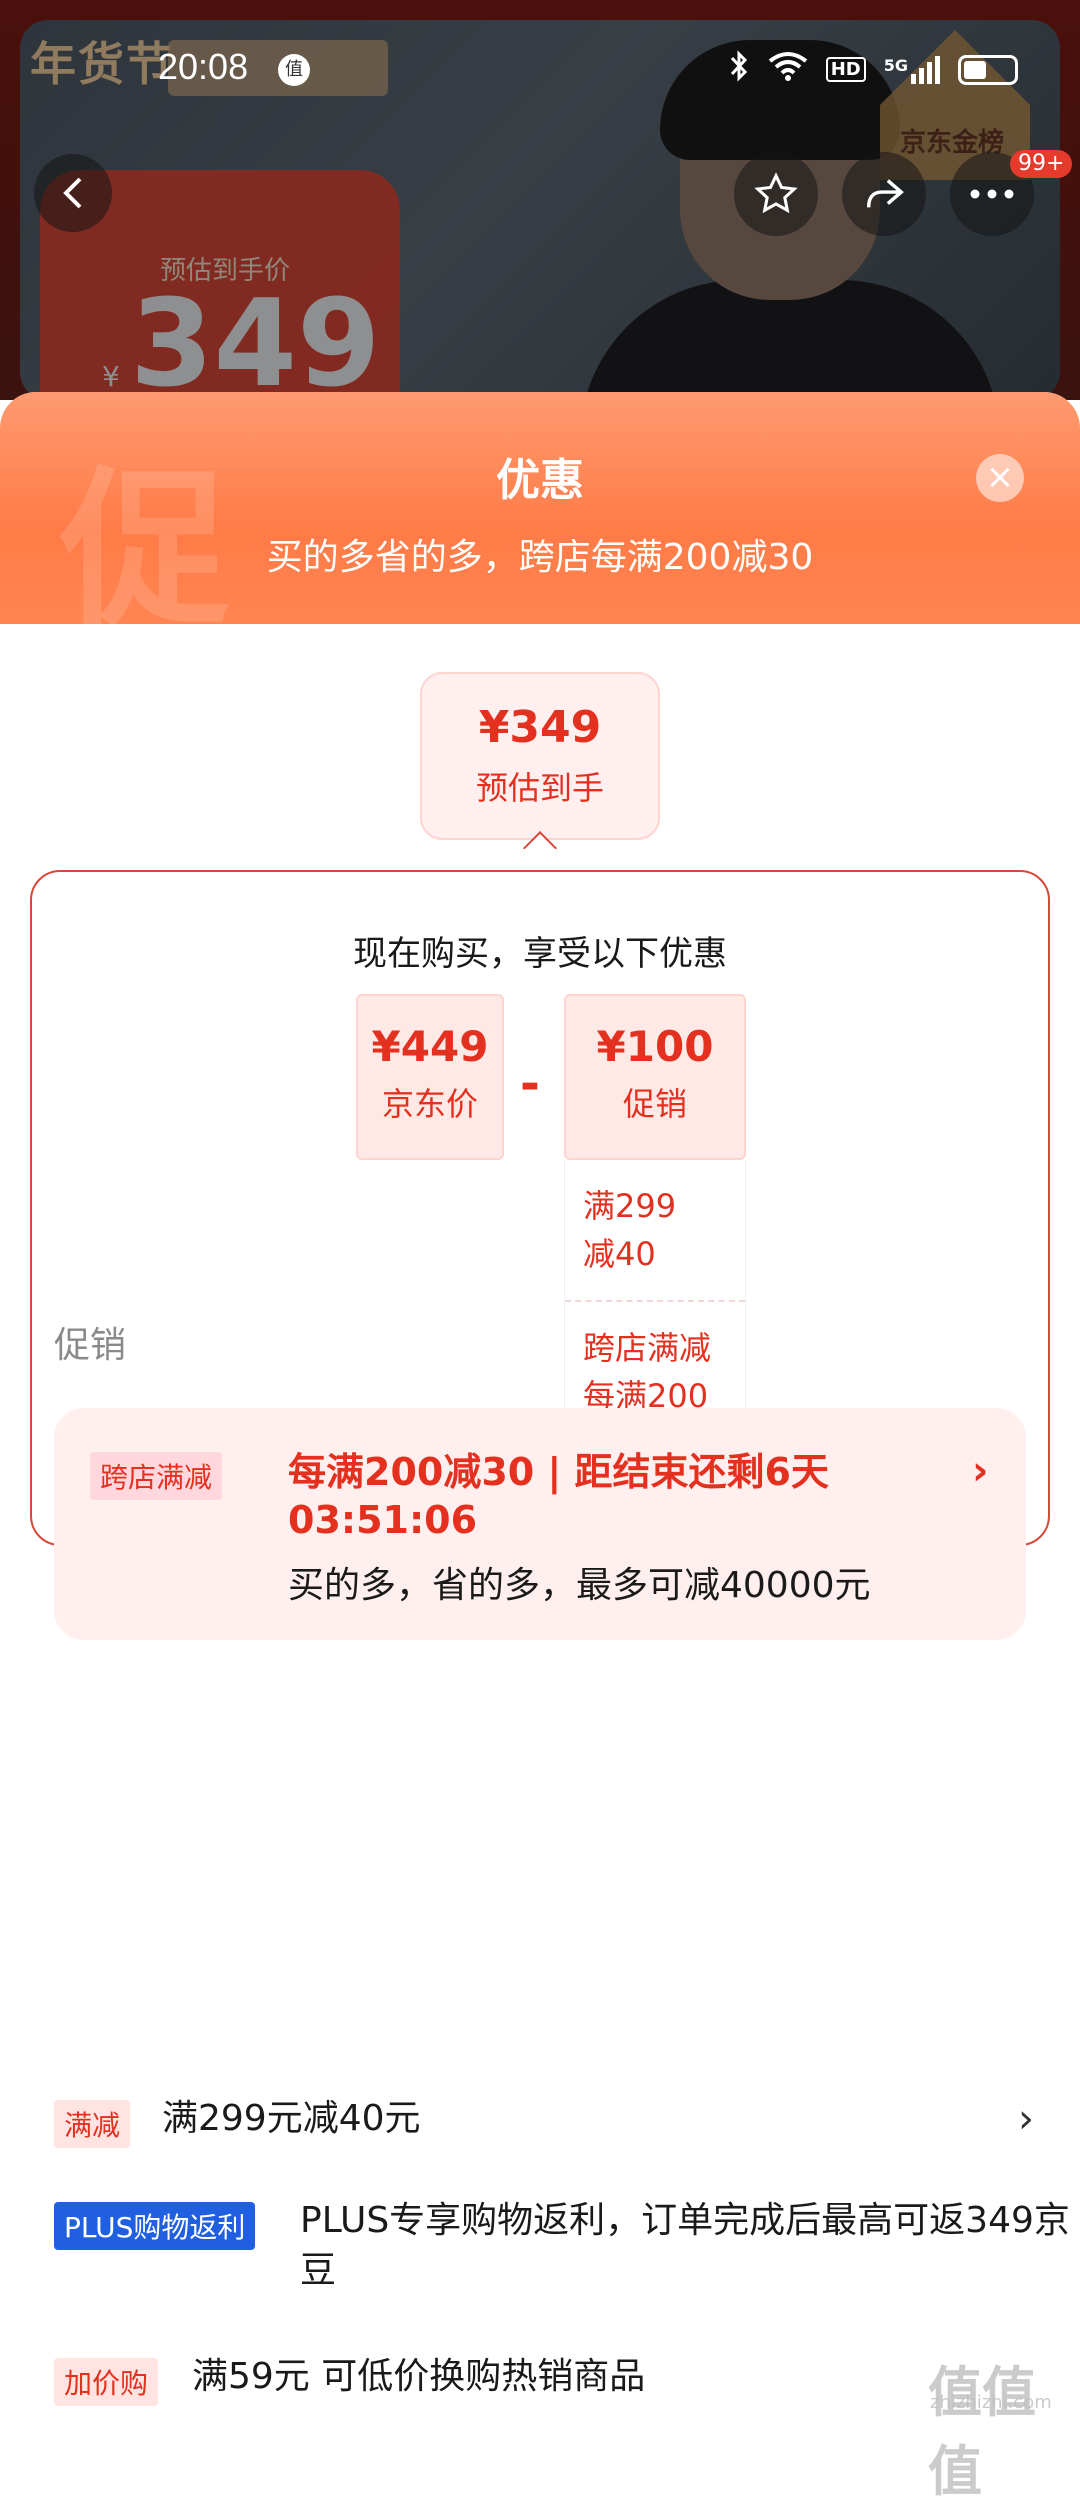  What do you see at coordinates (539, 788) in the screenshot?
I see `estimated-price-label: 预估到手` at bounding box center [539, 788].